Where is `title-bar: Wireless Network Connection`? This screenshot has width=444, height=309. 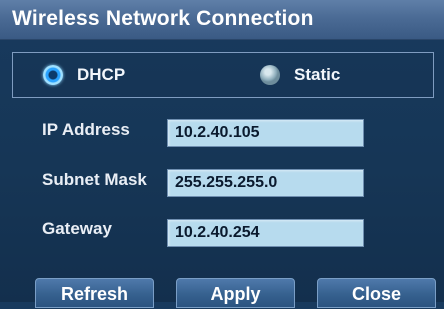
title-bar: Wireless Network Connection is located at coordinates (222, 20).